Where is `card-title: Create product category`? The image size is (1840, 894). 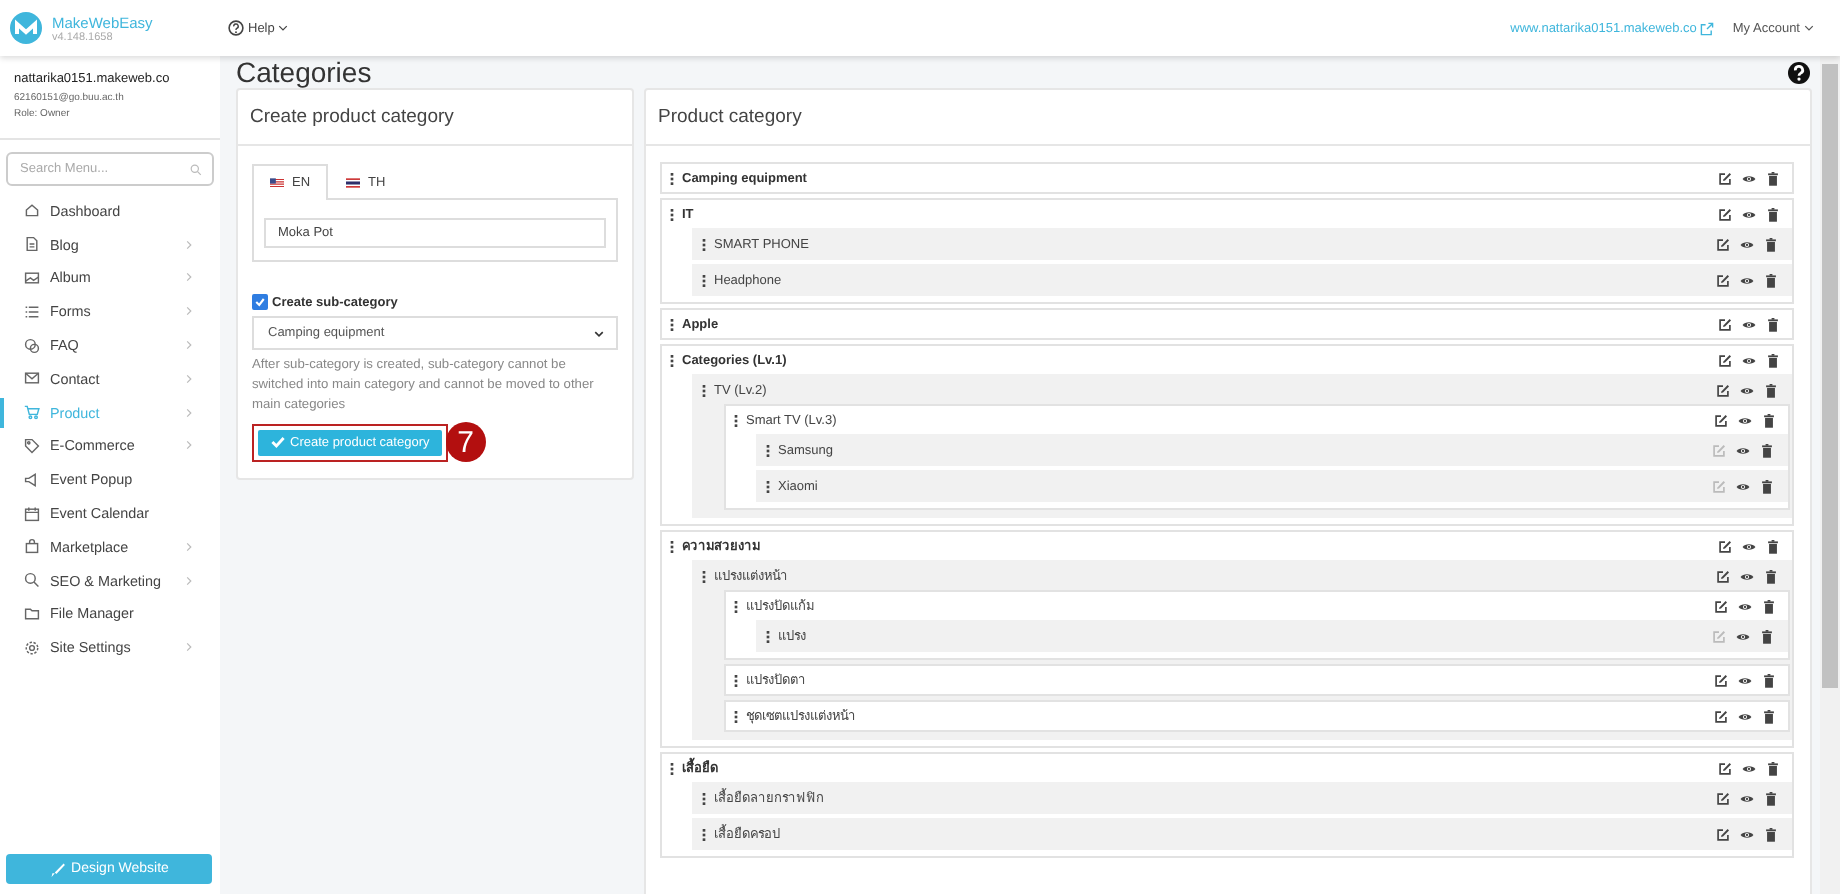 card-title: Create product category is located at coordinates (435, 118).